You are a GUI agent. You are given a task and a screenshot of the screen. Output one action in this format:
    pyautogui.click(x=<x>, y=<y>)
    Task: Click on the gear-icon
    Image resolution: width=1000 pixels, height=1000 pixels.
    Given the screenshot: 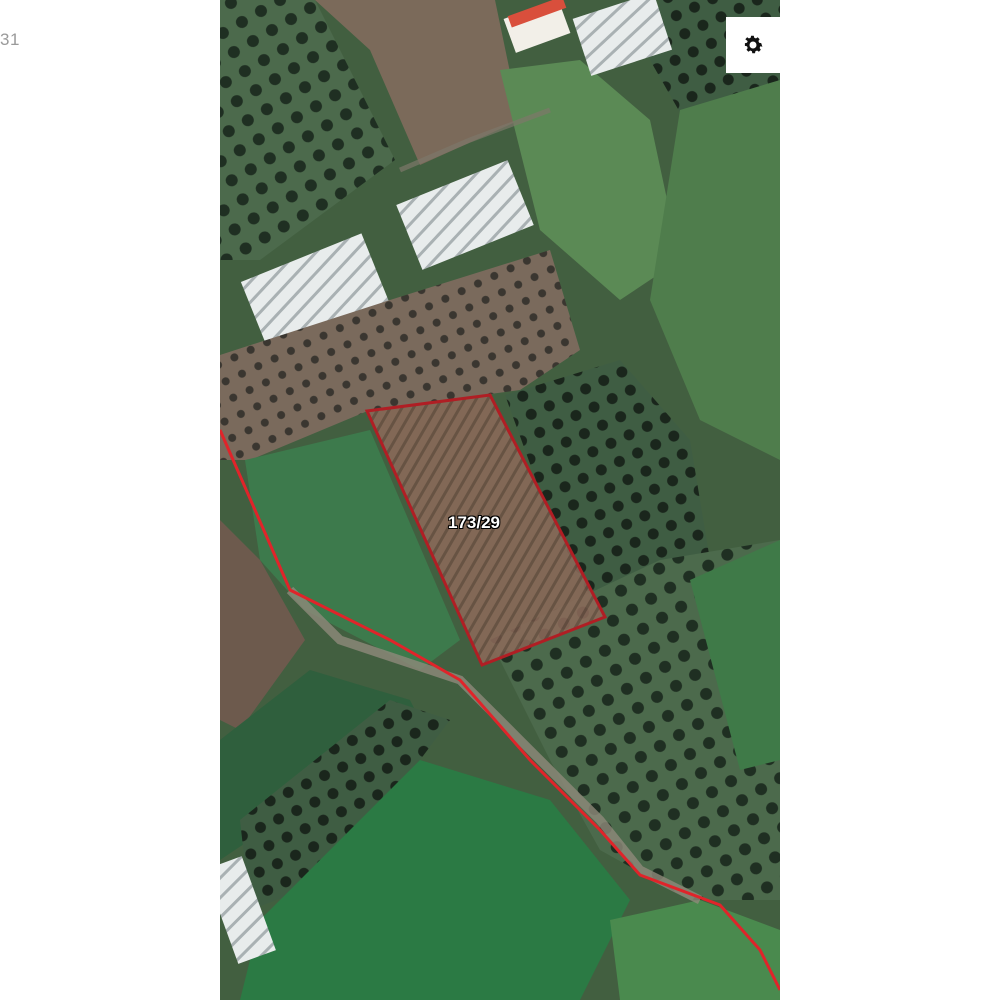 What is the action you would take?
    pyautogui.click(x=753, y=44)
    